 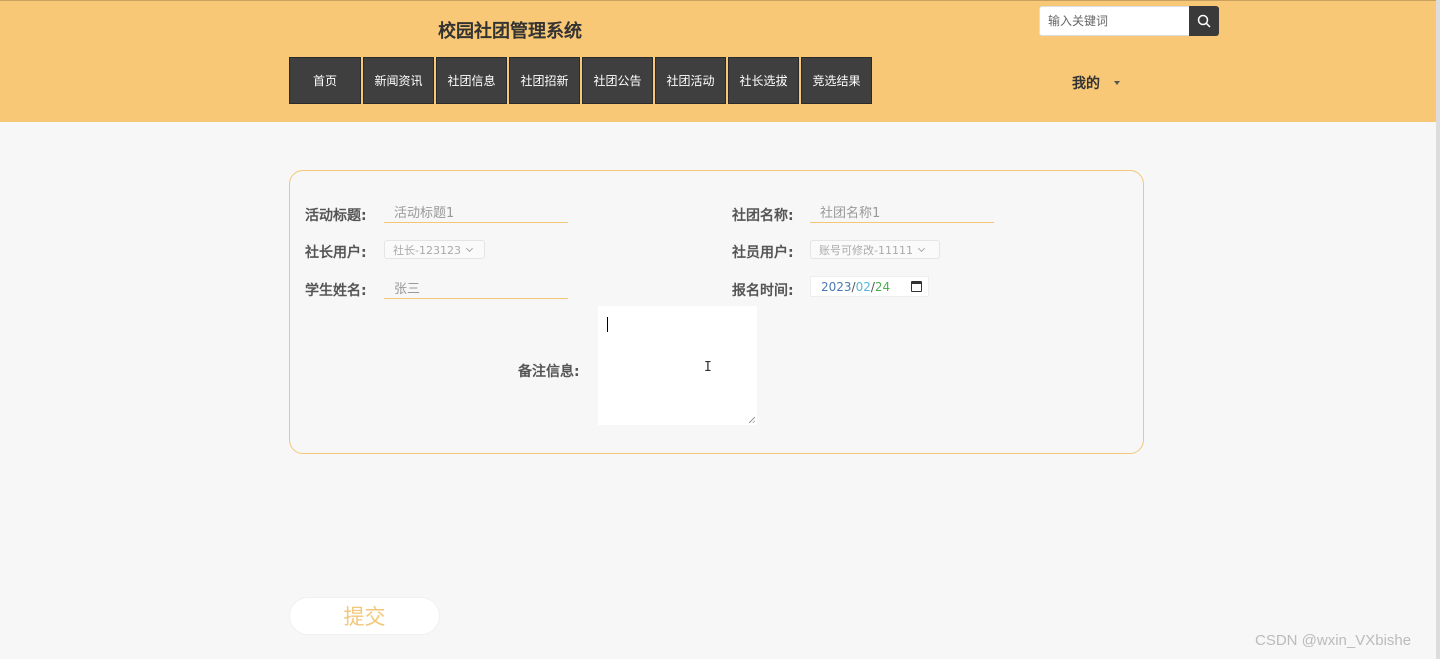 I want to click on submit-button: 提交, so click(x=364, y=616).